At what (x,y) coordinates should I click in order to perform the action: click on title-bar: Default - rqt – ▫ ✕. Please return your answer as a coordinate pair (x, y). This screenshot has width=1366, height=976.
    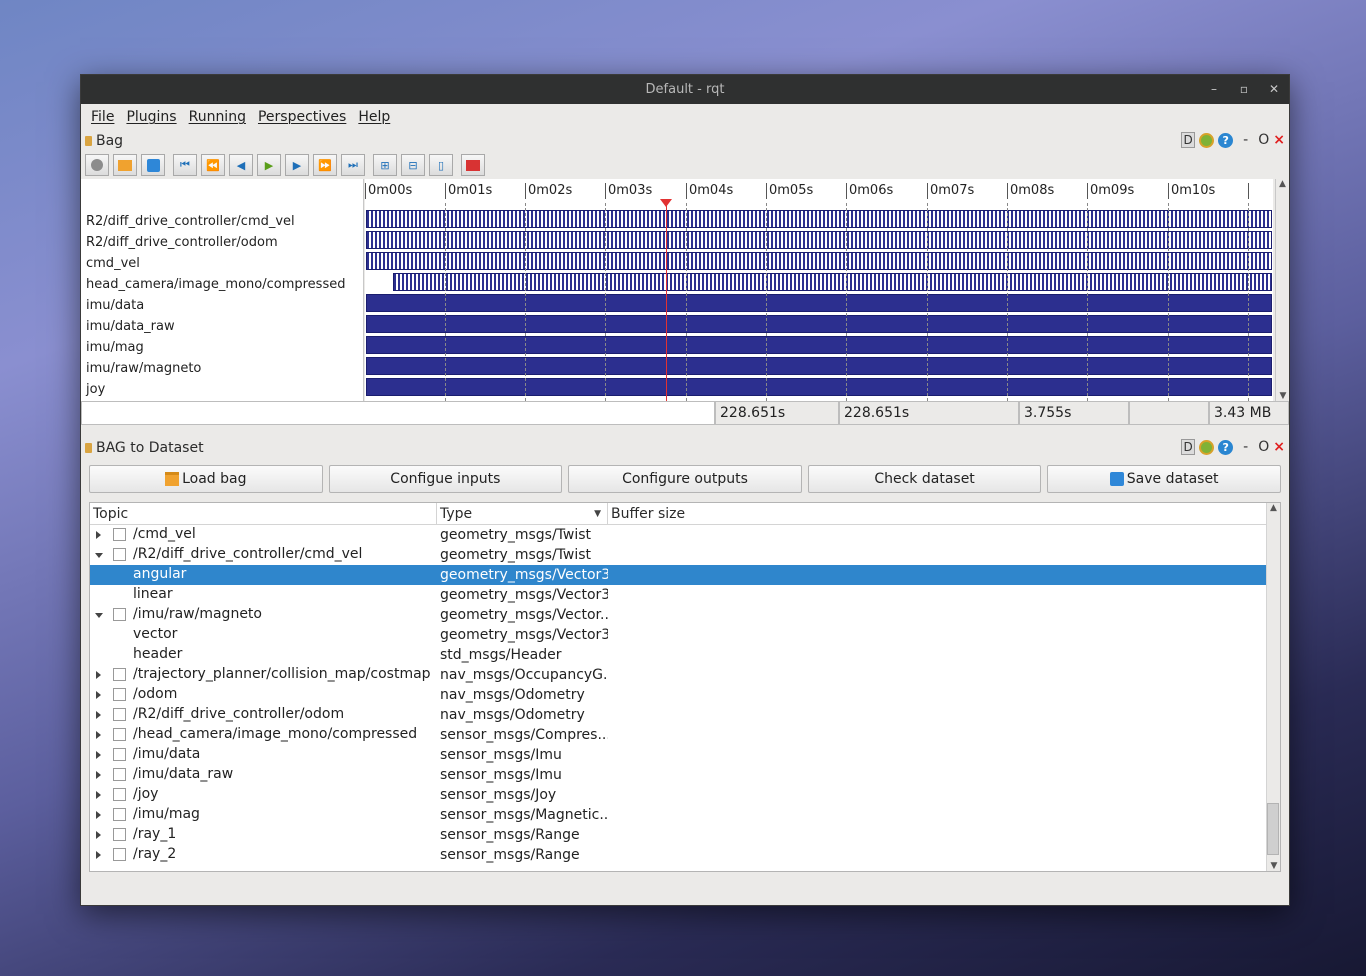
    Looking at the image, I should click on (685, 89).